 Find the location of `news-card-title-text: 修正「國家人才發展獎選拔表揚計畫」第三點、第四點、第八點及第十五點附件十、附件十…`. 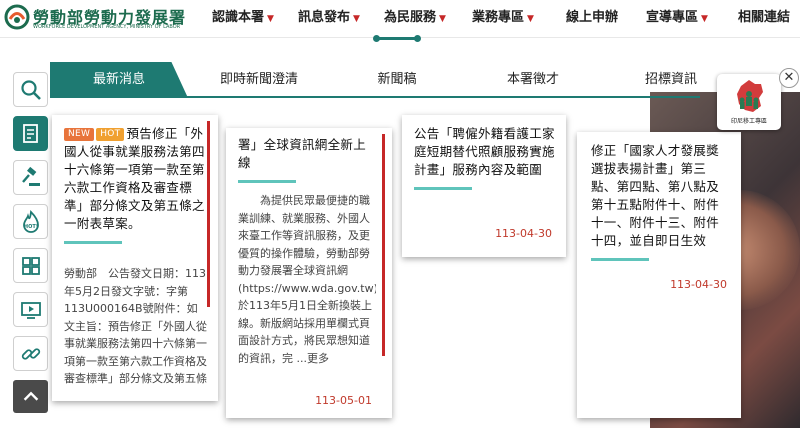

news-card-title-text: 修正「國家人才發展獎選拔表揚計畫」第三點、第四點、第八點及第十五點附件十、附件十… is located at coordinates (655, 195).